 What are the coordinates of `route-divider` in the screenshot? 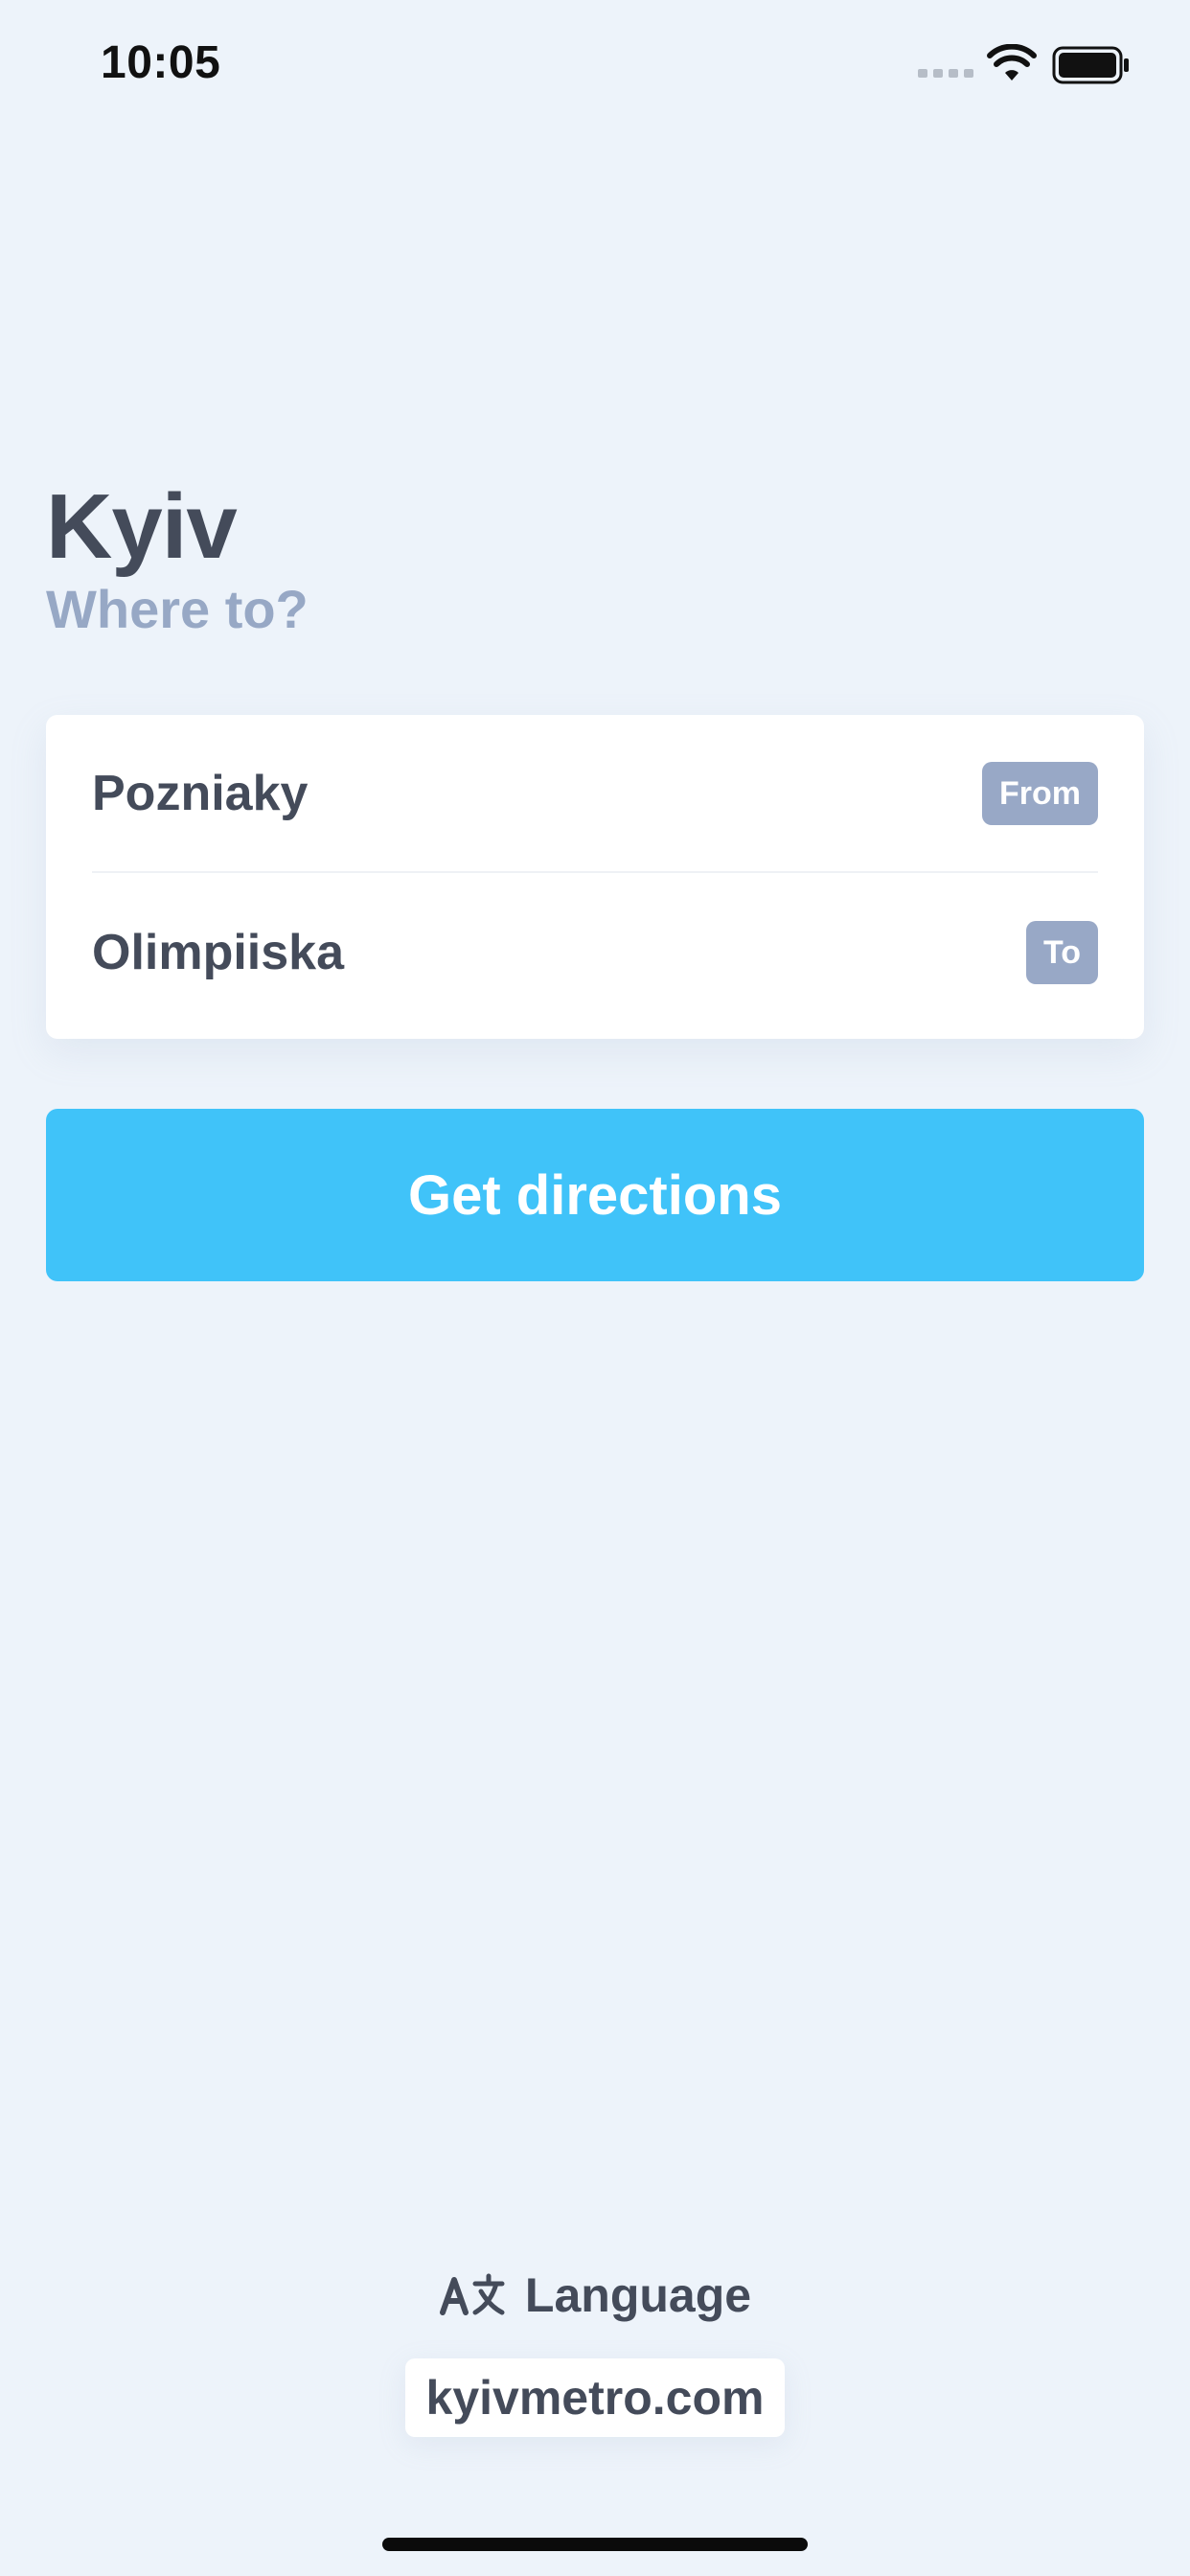 It's located at (595, 872).